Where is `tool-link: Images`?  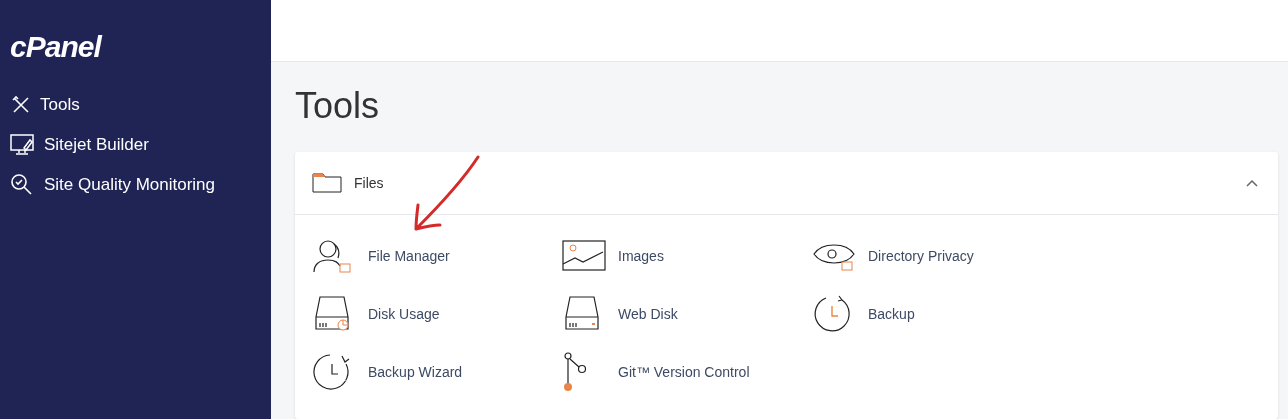
tool-link: Images is located at coordinates (613, 256).